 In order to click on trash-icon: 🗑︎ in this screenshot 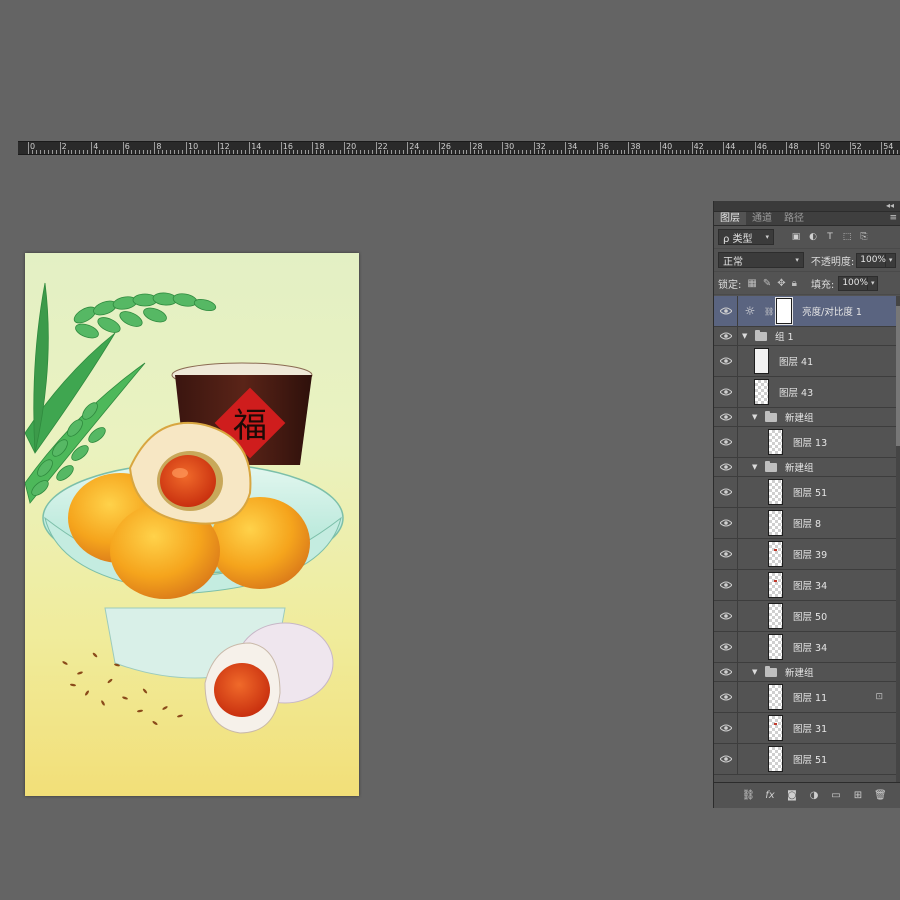, I will do `click(880, 795)`.